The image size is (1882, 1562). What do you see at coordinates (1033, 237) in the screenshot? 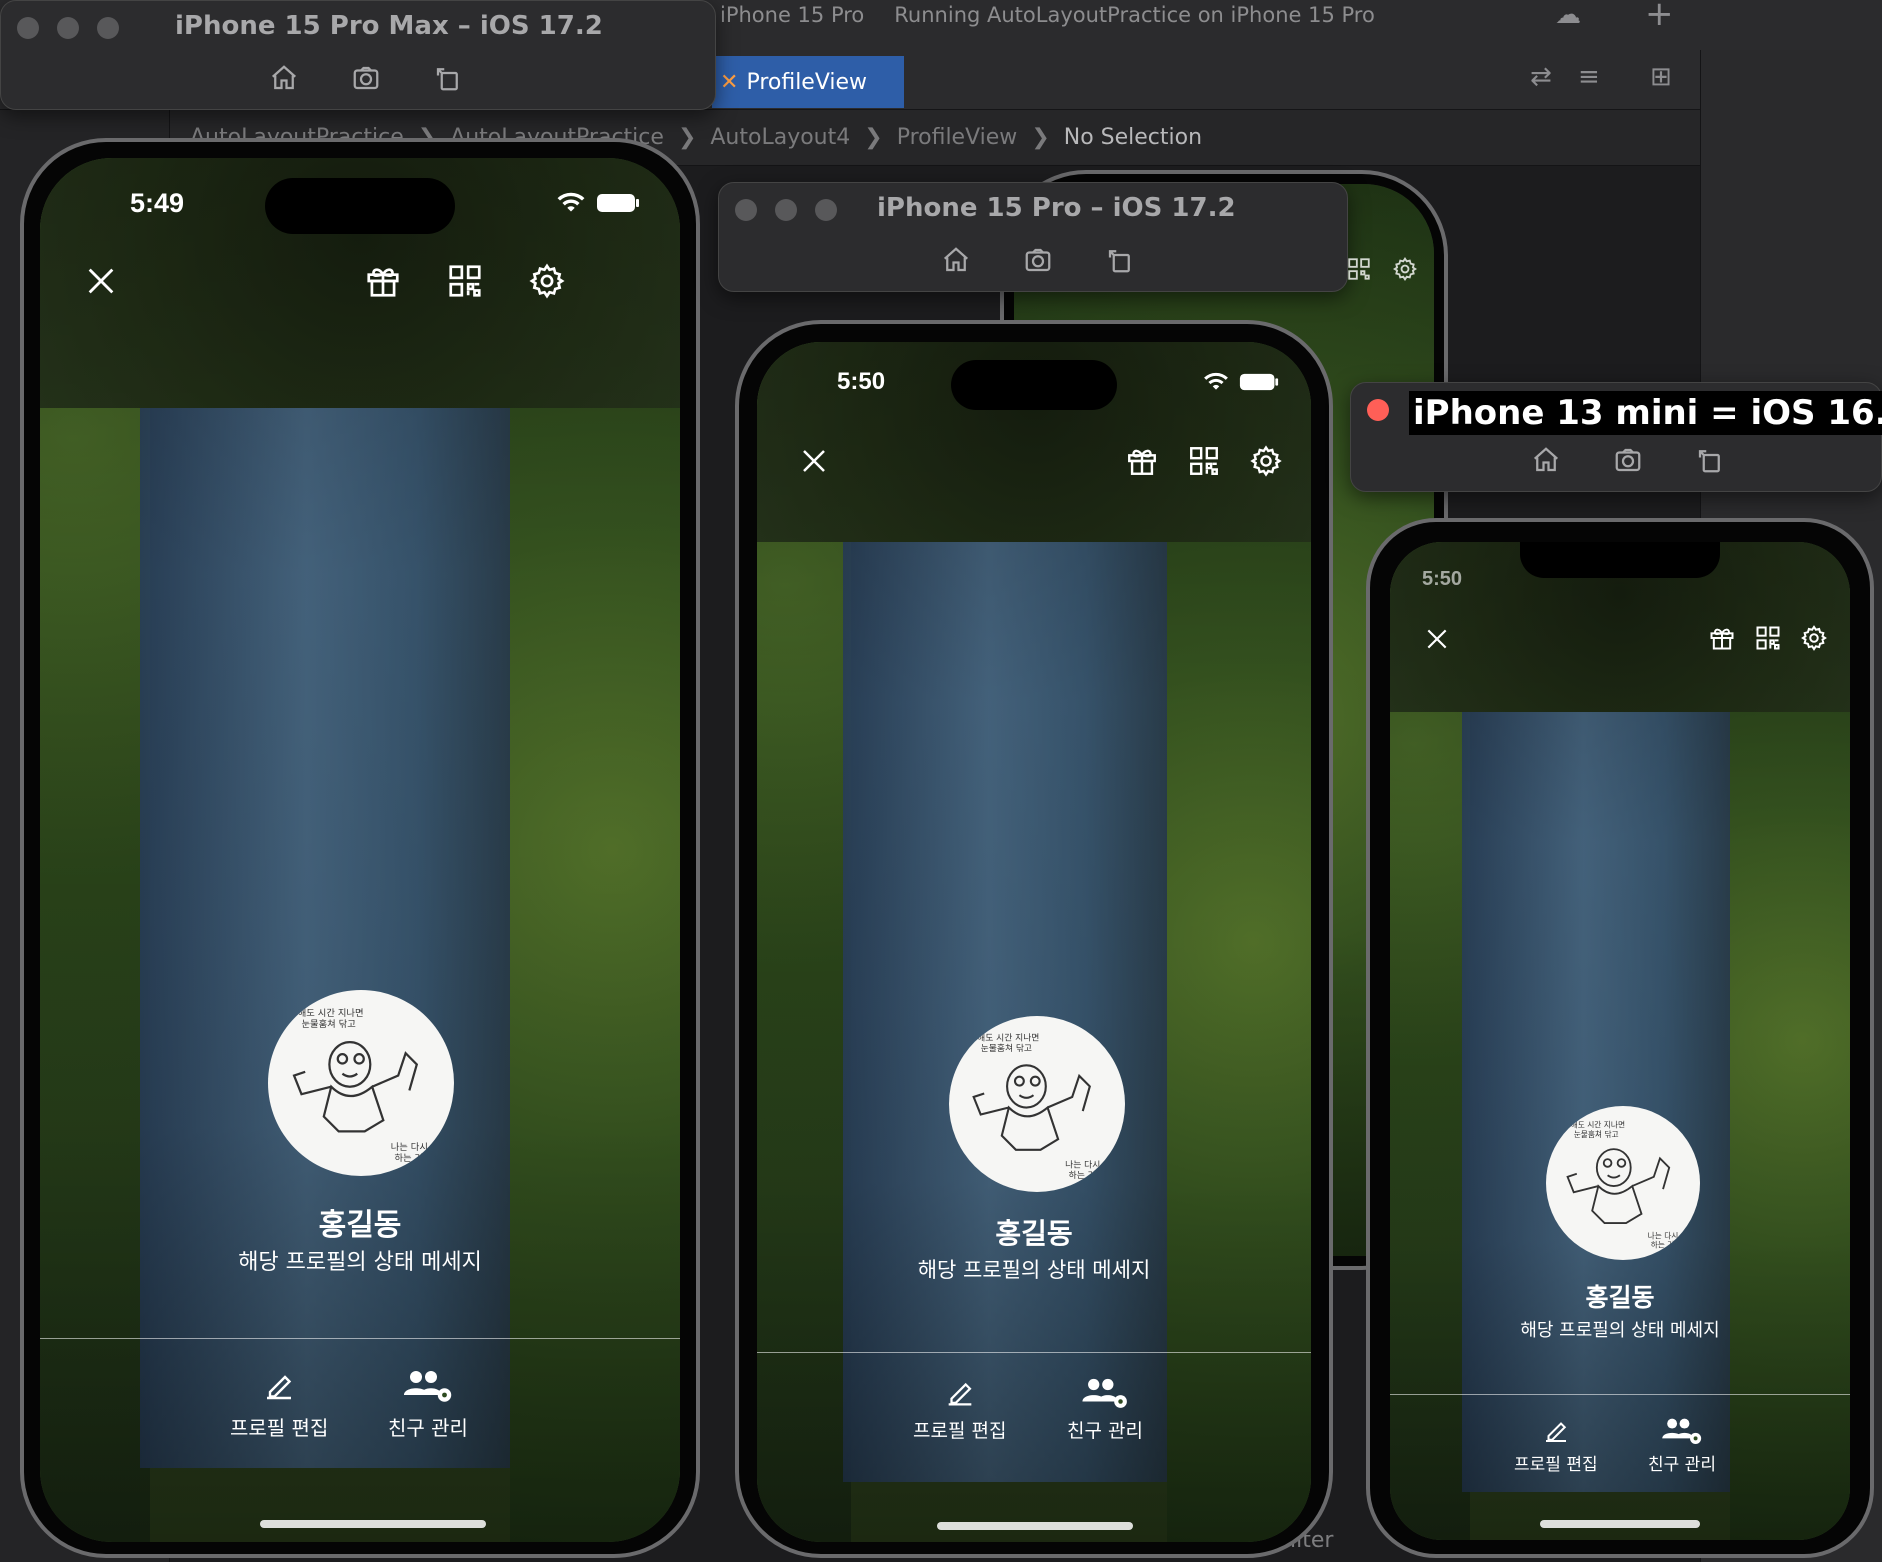
I see `simulator-titlebar-pro: iPhone 15 Pro – iOS 17.2` at bounding box center [1033, 237].